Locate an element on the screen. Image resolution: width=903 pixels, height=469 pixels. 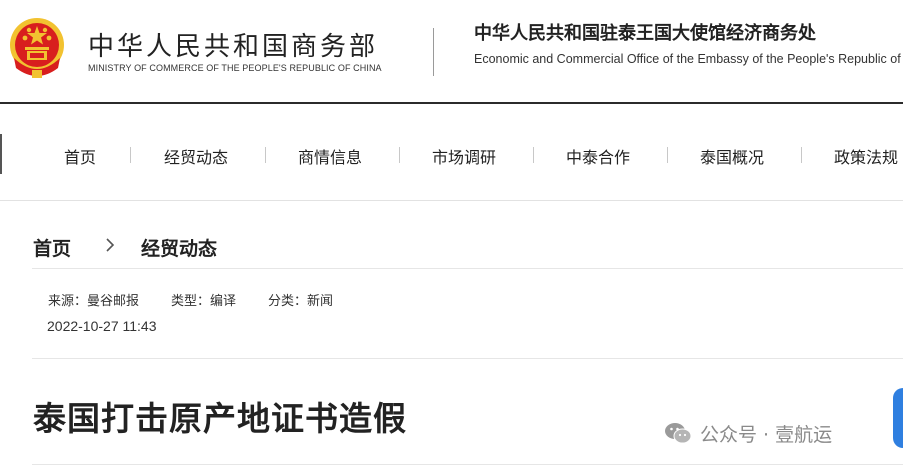
wechat-watermark: 公众号 · 壹航运 is located at coordinates (748, 433).